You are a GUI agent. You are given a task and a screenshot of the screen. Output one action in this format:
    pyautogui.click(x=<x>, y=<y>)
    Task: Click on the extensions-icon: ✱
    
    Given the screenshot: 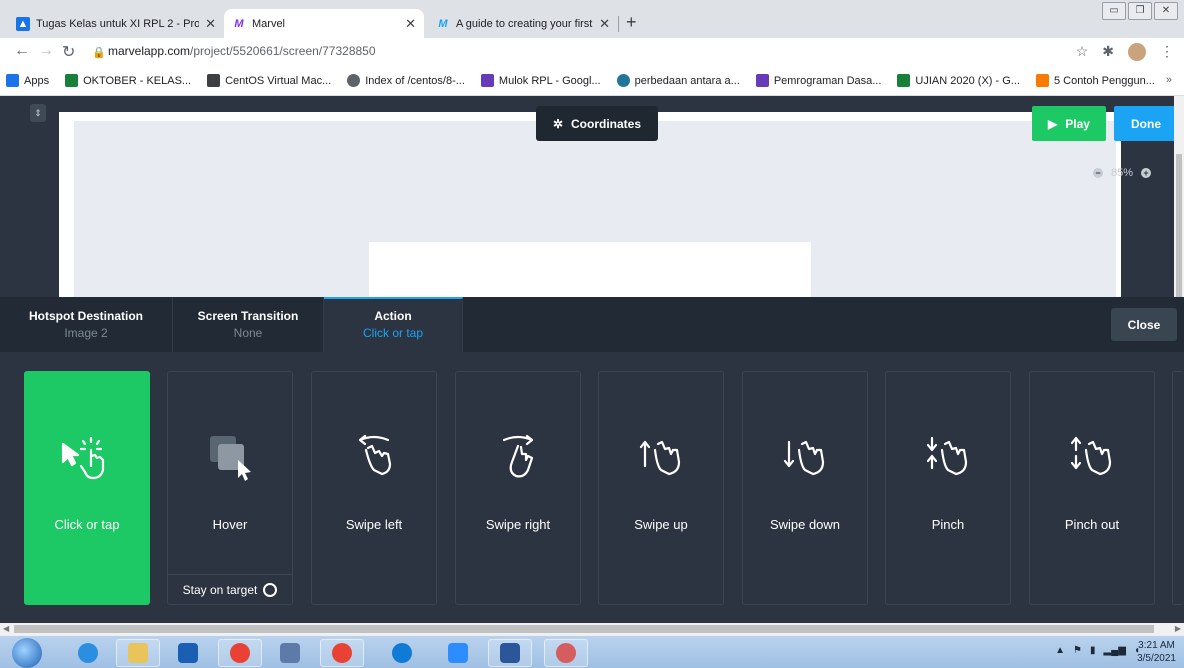 What is the action you would take?
    pyautogui.click(x=1108, y=52)
    